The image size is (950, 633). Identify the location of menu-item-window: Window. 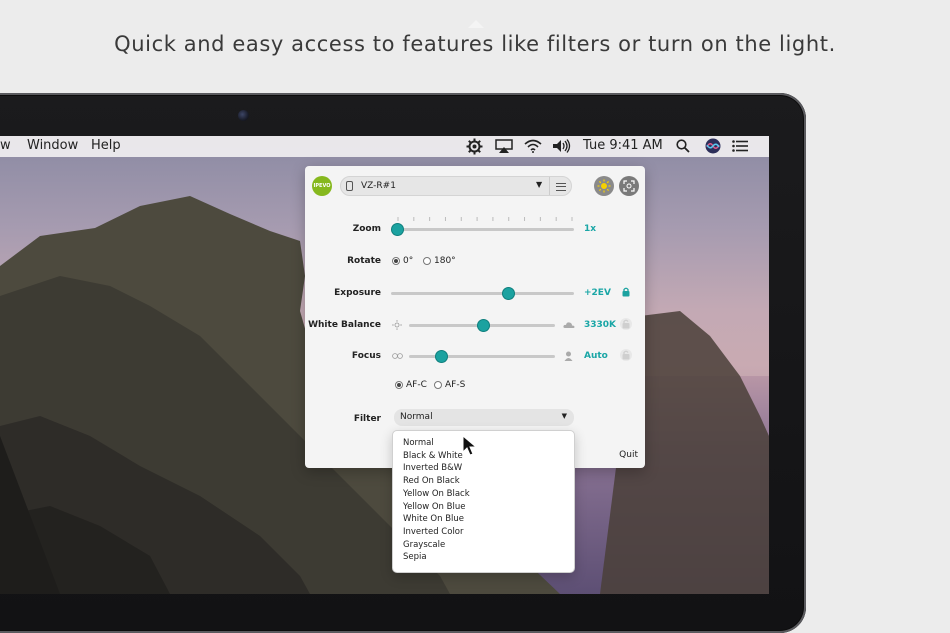
(52, 145).